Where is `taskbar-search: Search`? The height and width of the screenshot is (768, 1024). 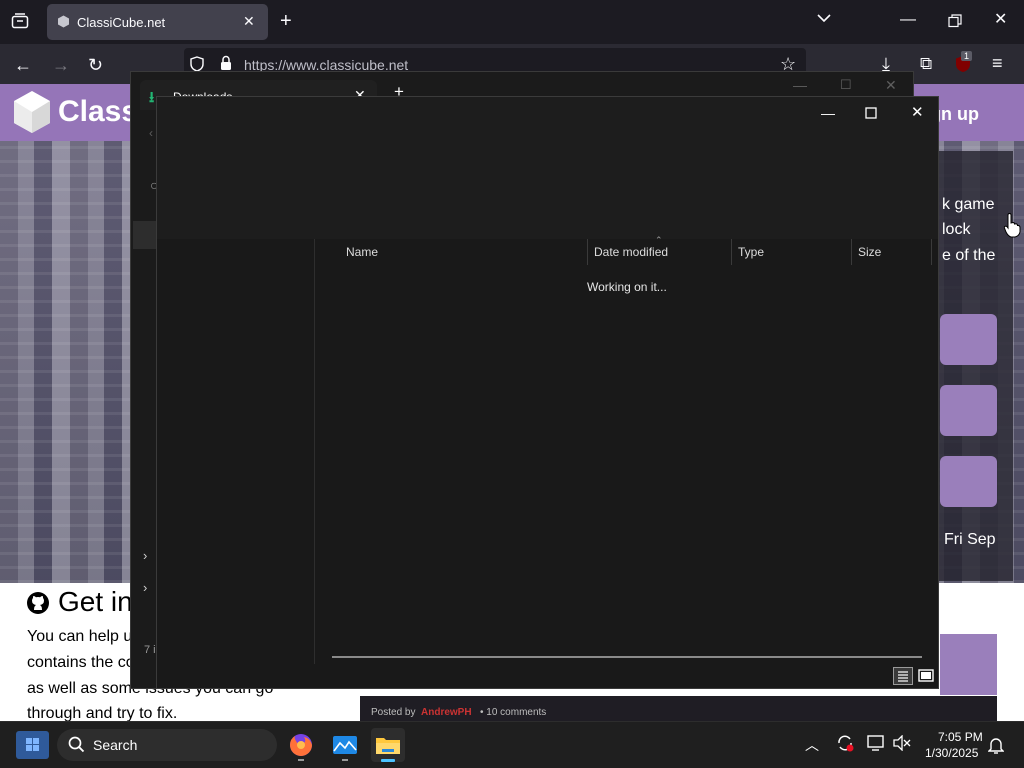 taskbar-search: Search is located at coordinates (167, 745).